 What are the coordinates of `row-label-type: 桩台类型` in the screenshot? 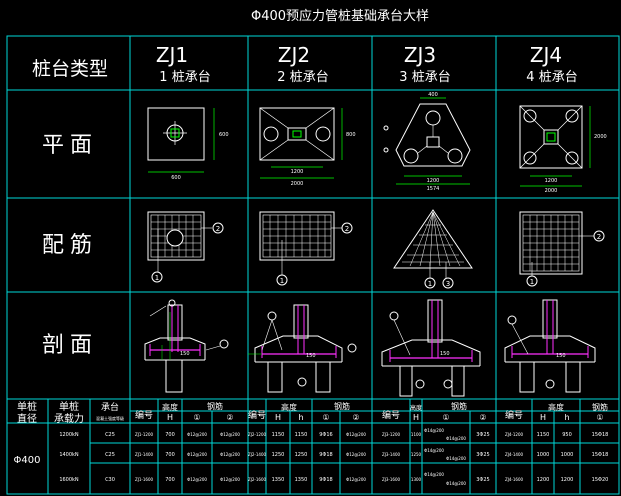 It's located at (70, 69).